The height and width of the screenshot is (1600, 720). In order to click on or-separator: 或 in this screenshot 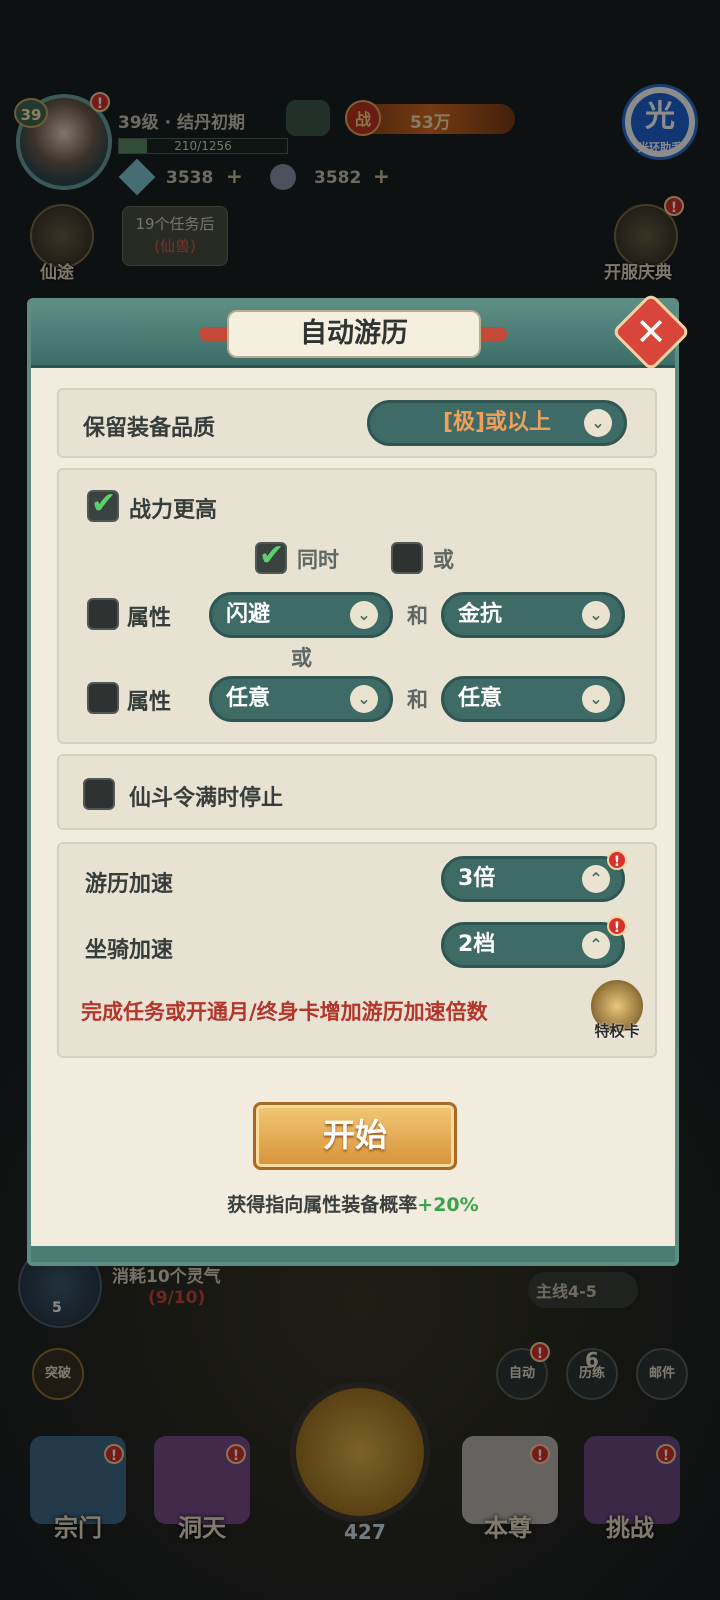, I will do `click(301, 658)`.